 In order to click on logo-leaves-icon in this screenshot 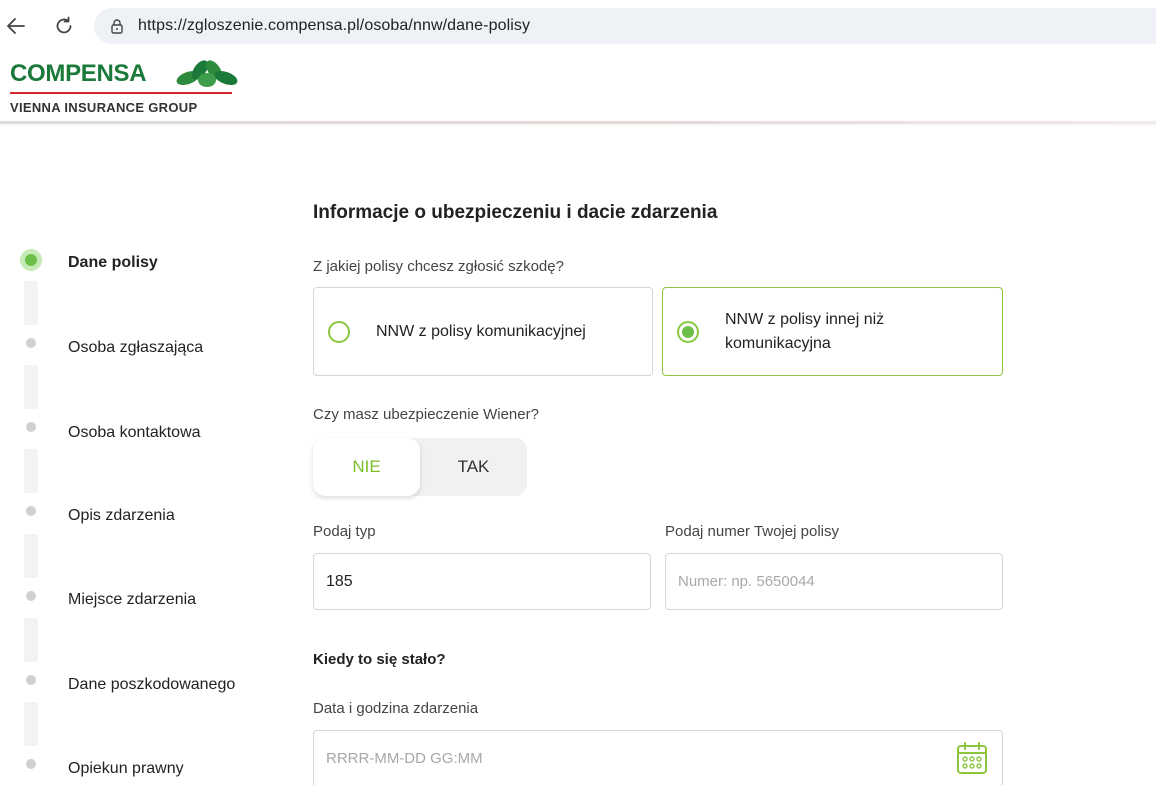, I will do `click(207, 73)`.